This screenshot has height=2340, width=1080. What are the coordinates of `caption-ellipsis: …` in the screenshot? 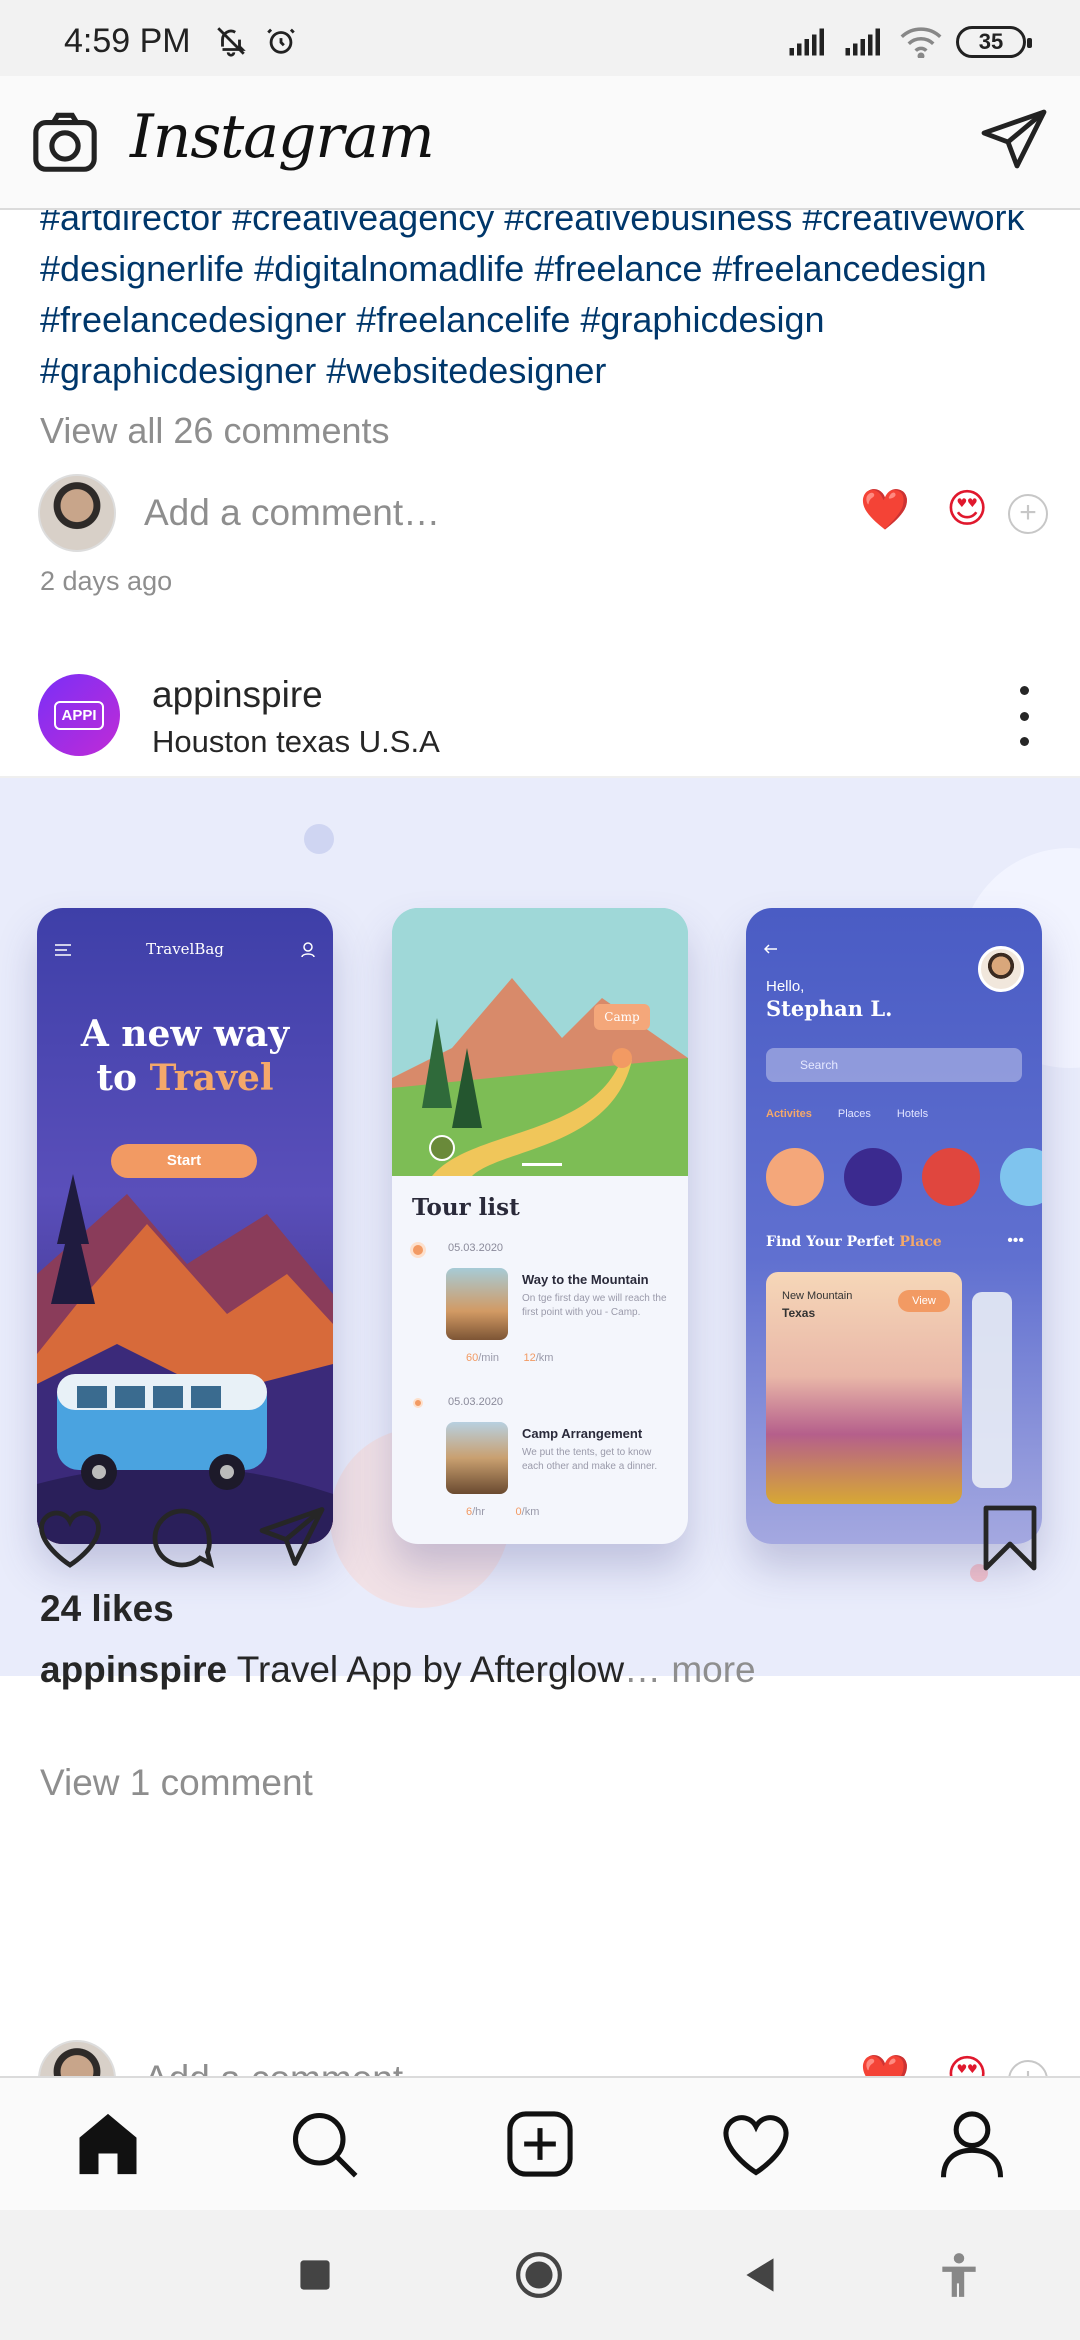 It's located at (643, 1669).